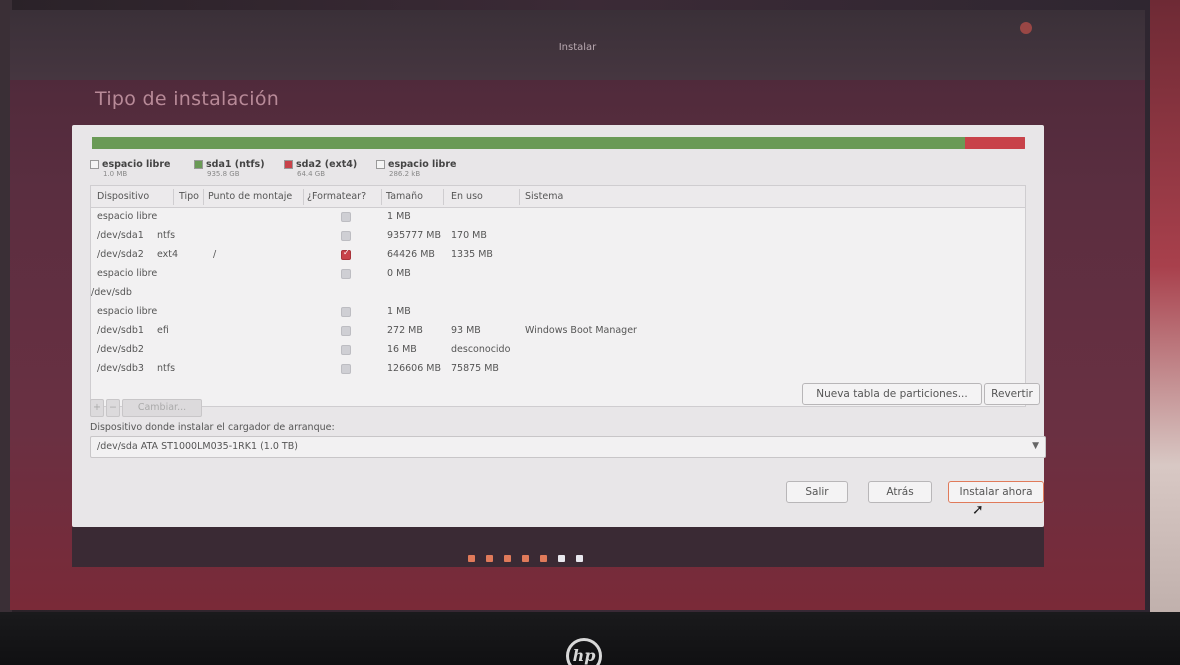 The image size is (1180, 665). Describe the element at coordinates (311, 174) in the screenshot. I see `legend-size: 64.4 GB` at that location.